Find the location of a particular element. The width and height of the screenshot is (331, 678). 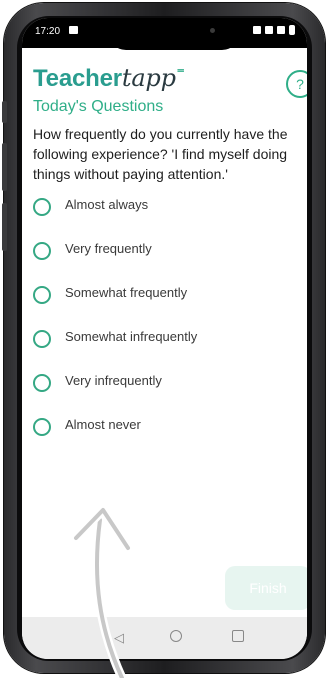

vibrate-icon is located at coordinates (269, 30).